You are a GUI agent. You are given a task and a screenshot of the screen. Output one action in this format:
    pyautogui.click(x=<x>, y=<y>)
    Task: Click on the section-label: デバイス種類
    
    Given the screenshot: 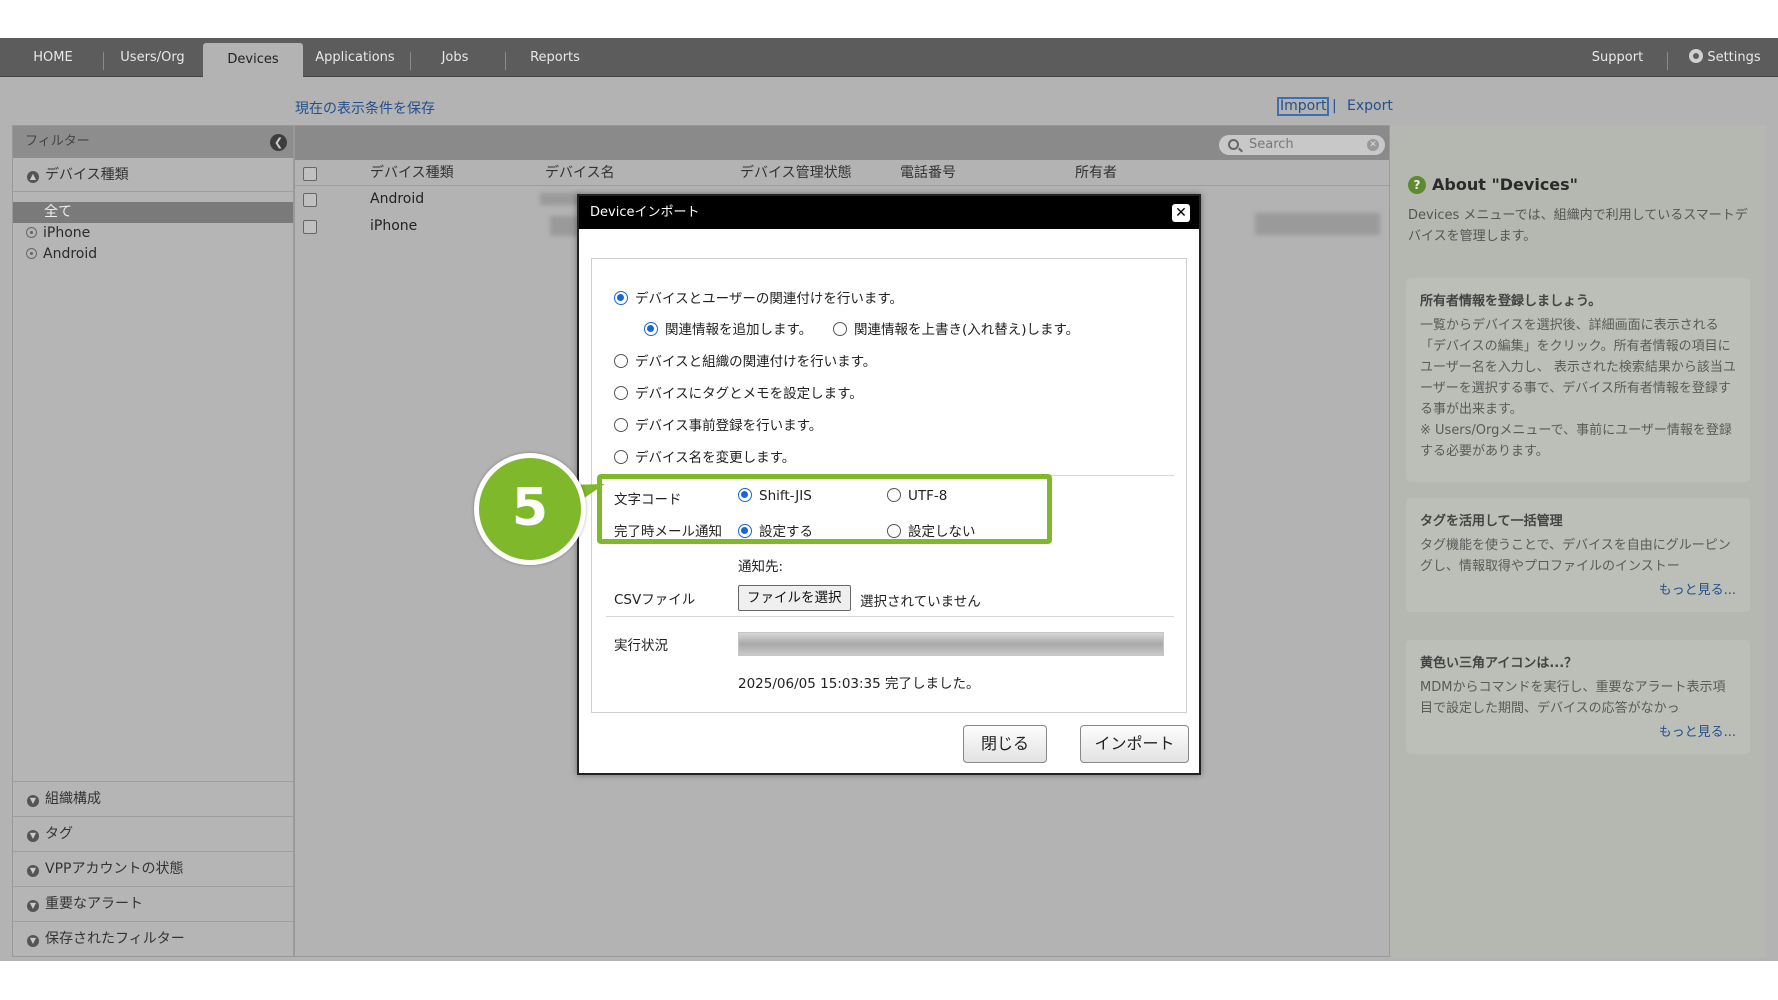 What is the action you would take?
    pyautogui.click(x=87, y=175)
    